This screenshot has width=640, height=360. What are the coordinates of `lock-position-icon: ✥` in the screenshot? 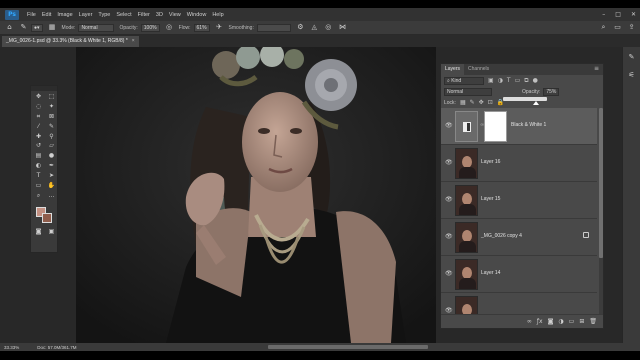 It's located at (481, 102).